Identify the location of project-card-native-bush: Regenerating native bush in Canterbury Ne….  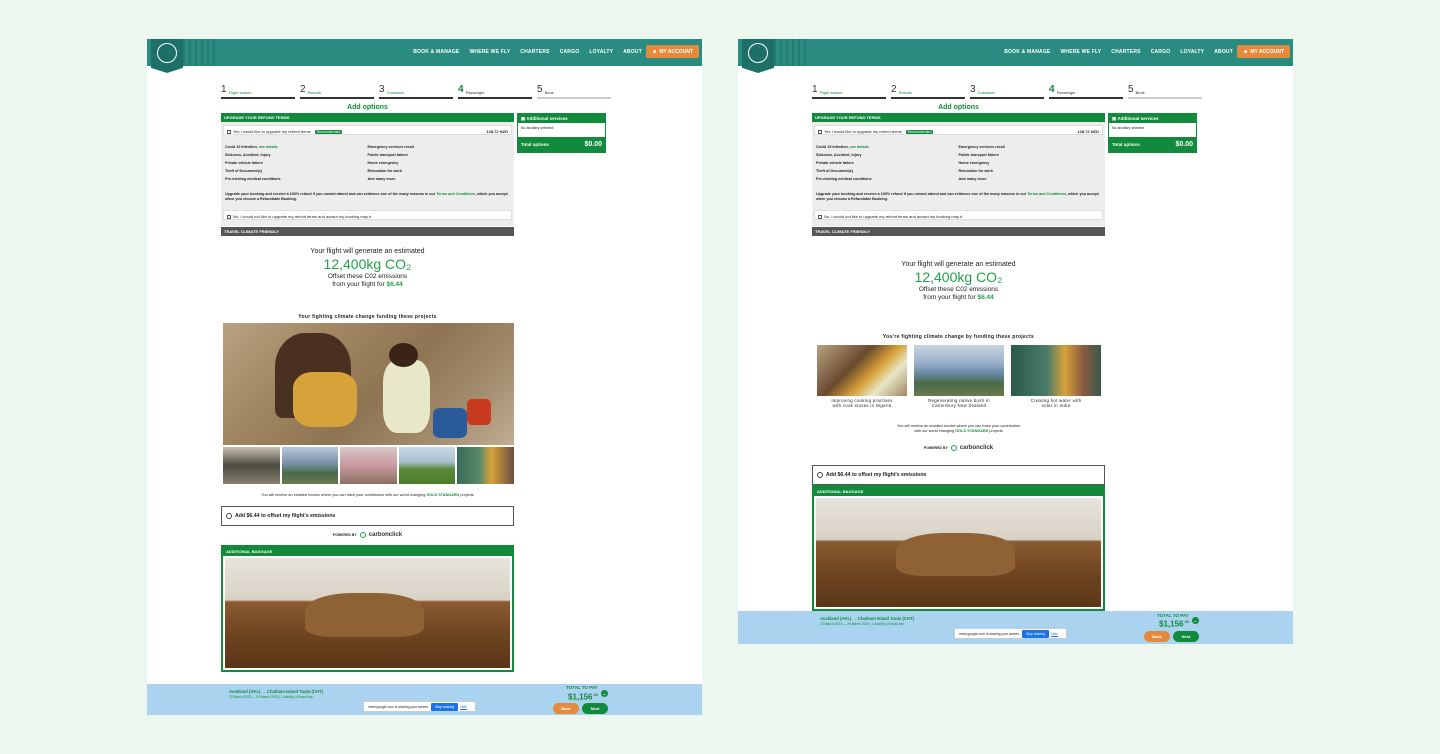
(959, 376).